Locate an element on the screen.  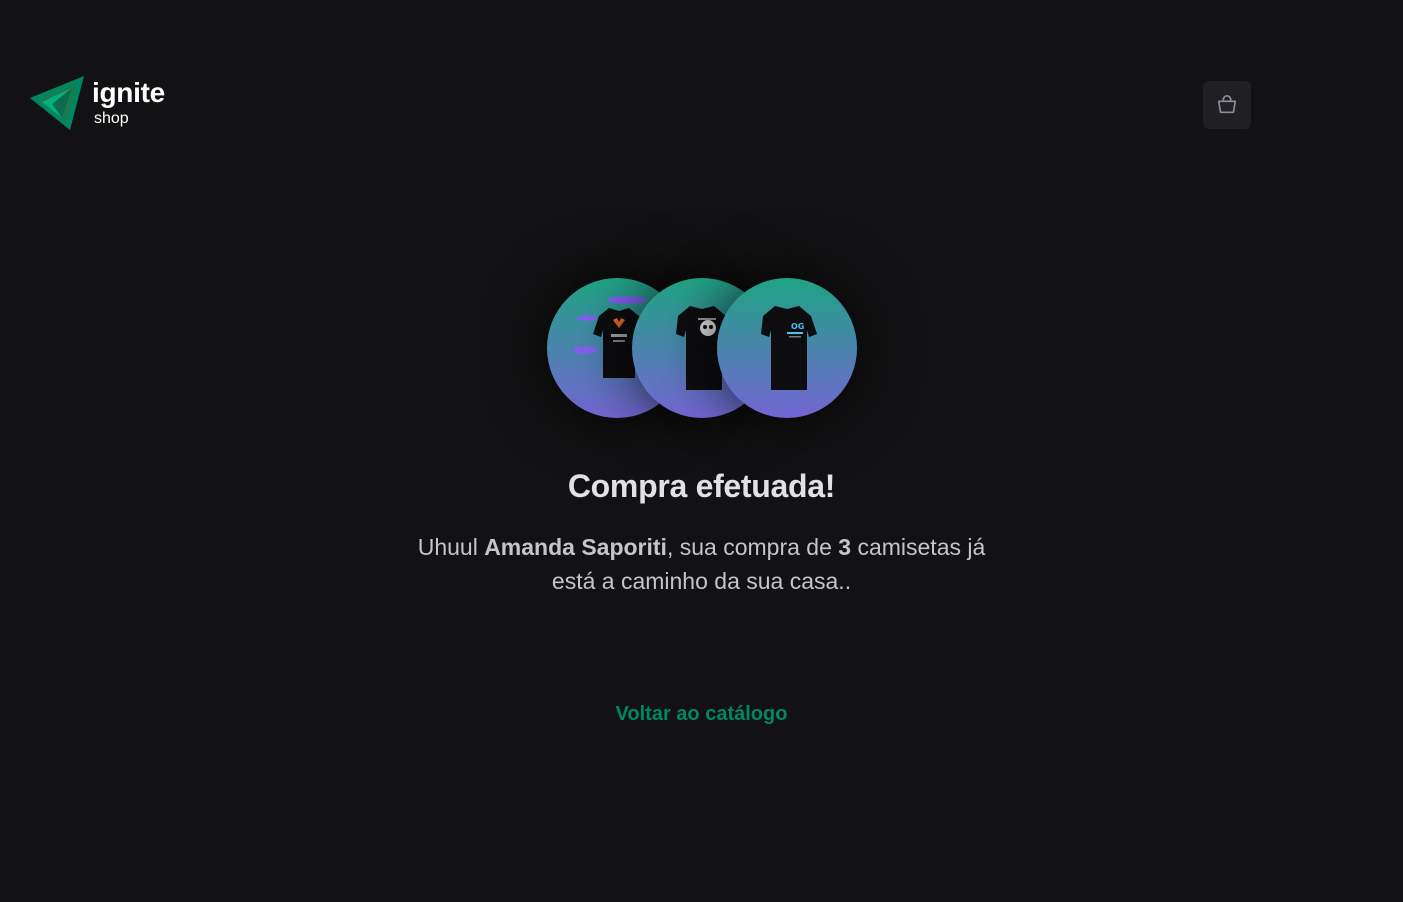
logo-subtitle: shop is located at coordinates (111, 118).